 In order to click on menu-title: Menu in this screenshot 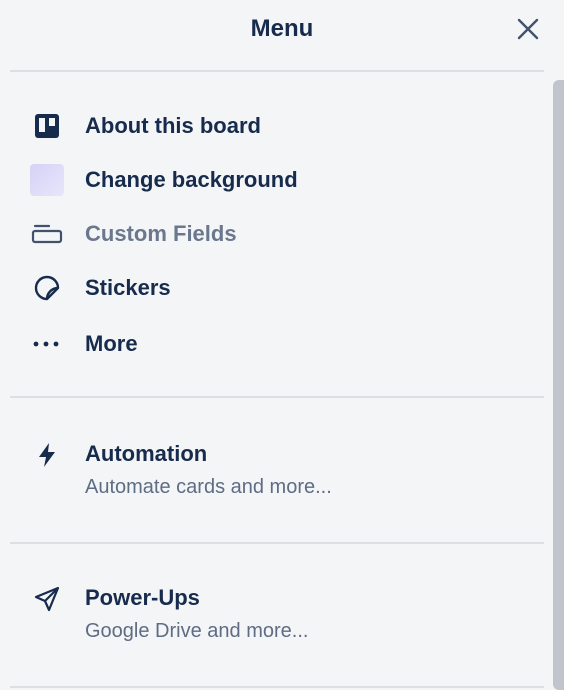, I will do `click(282, 28)`.